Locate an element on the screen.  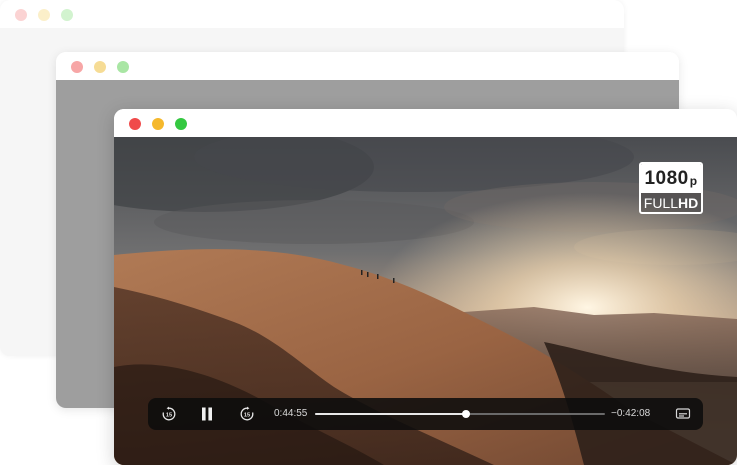
progress-track is located at coordinates (460, 414).